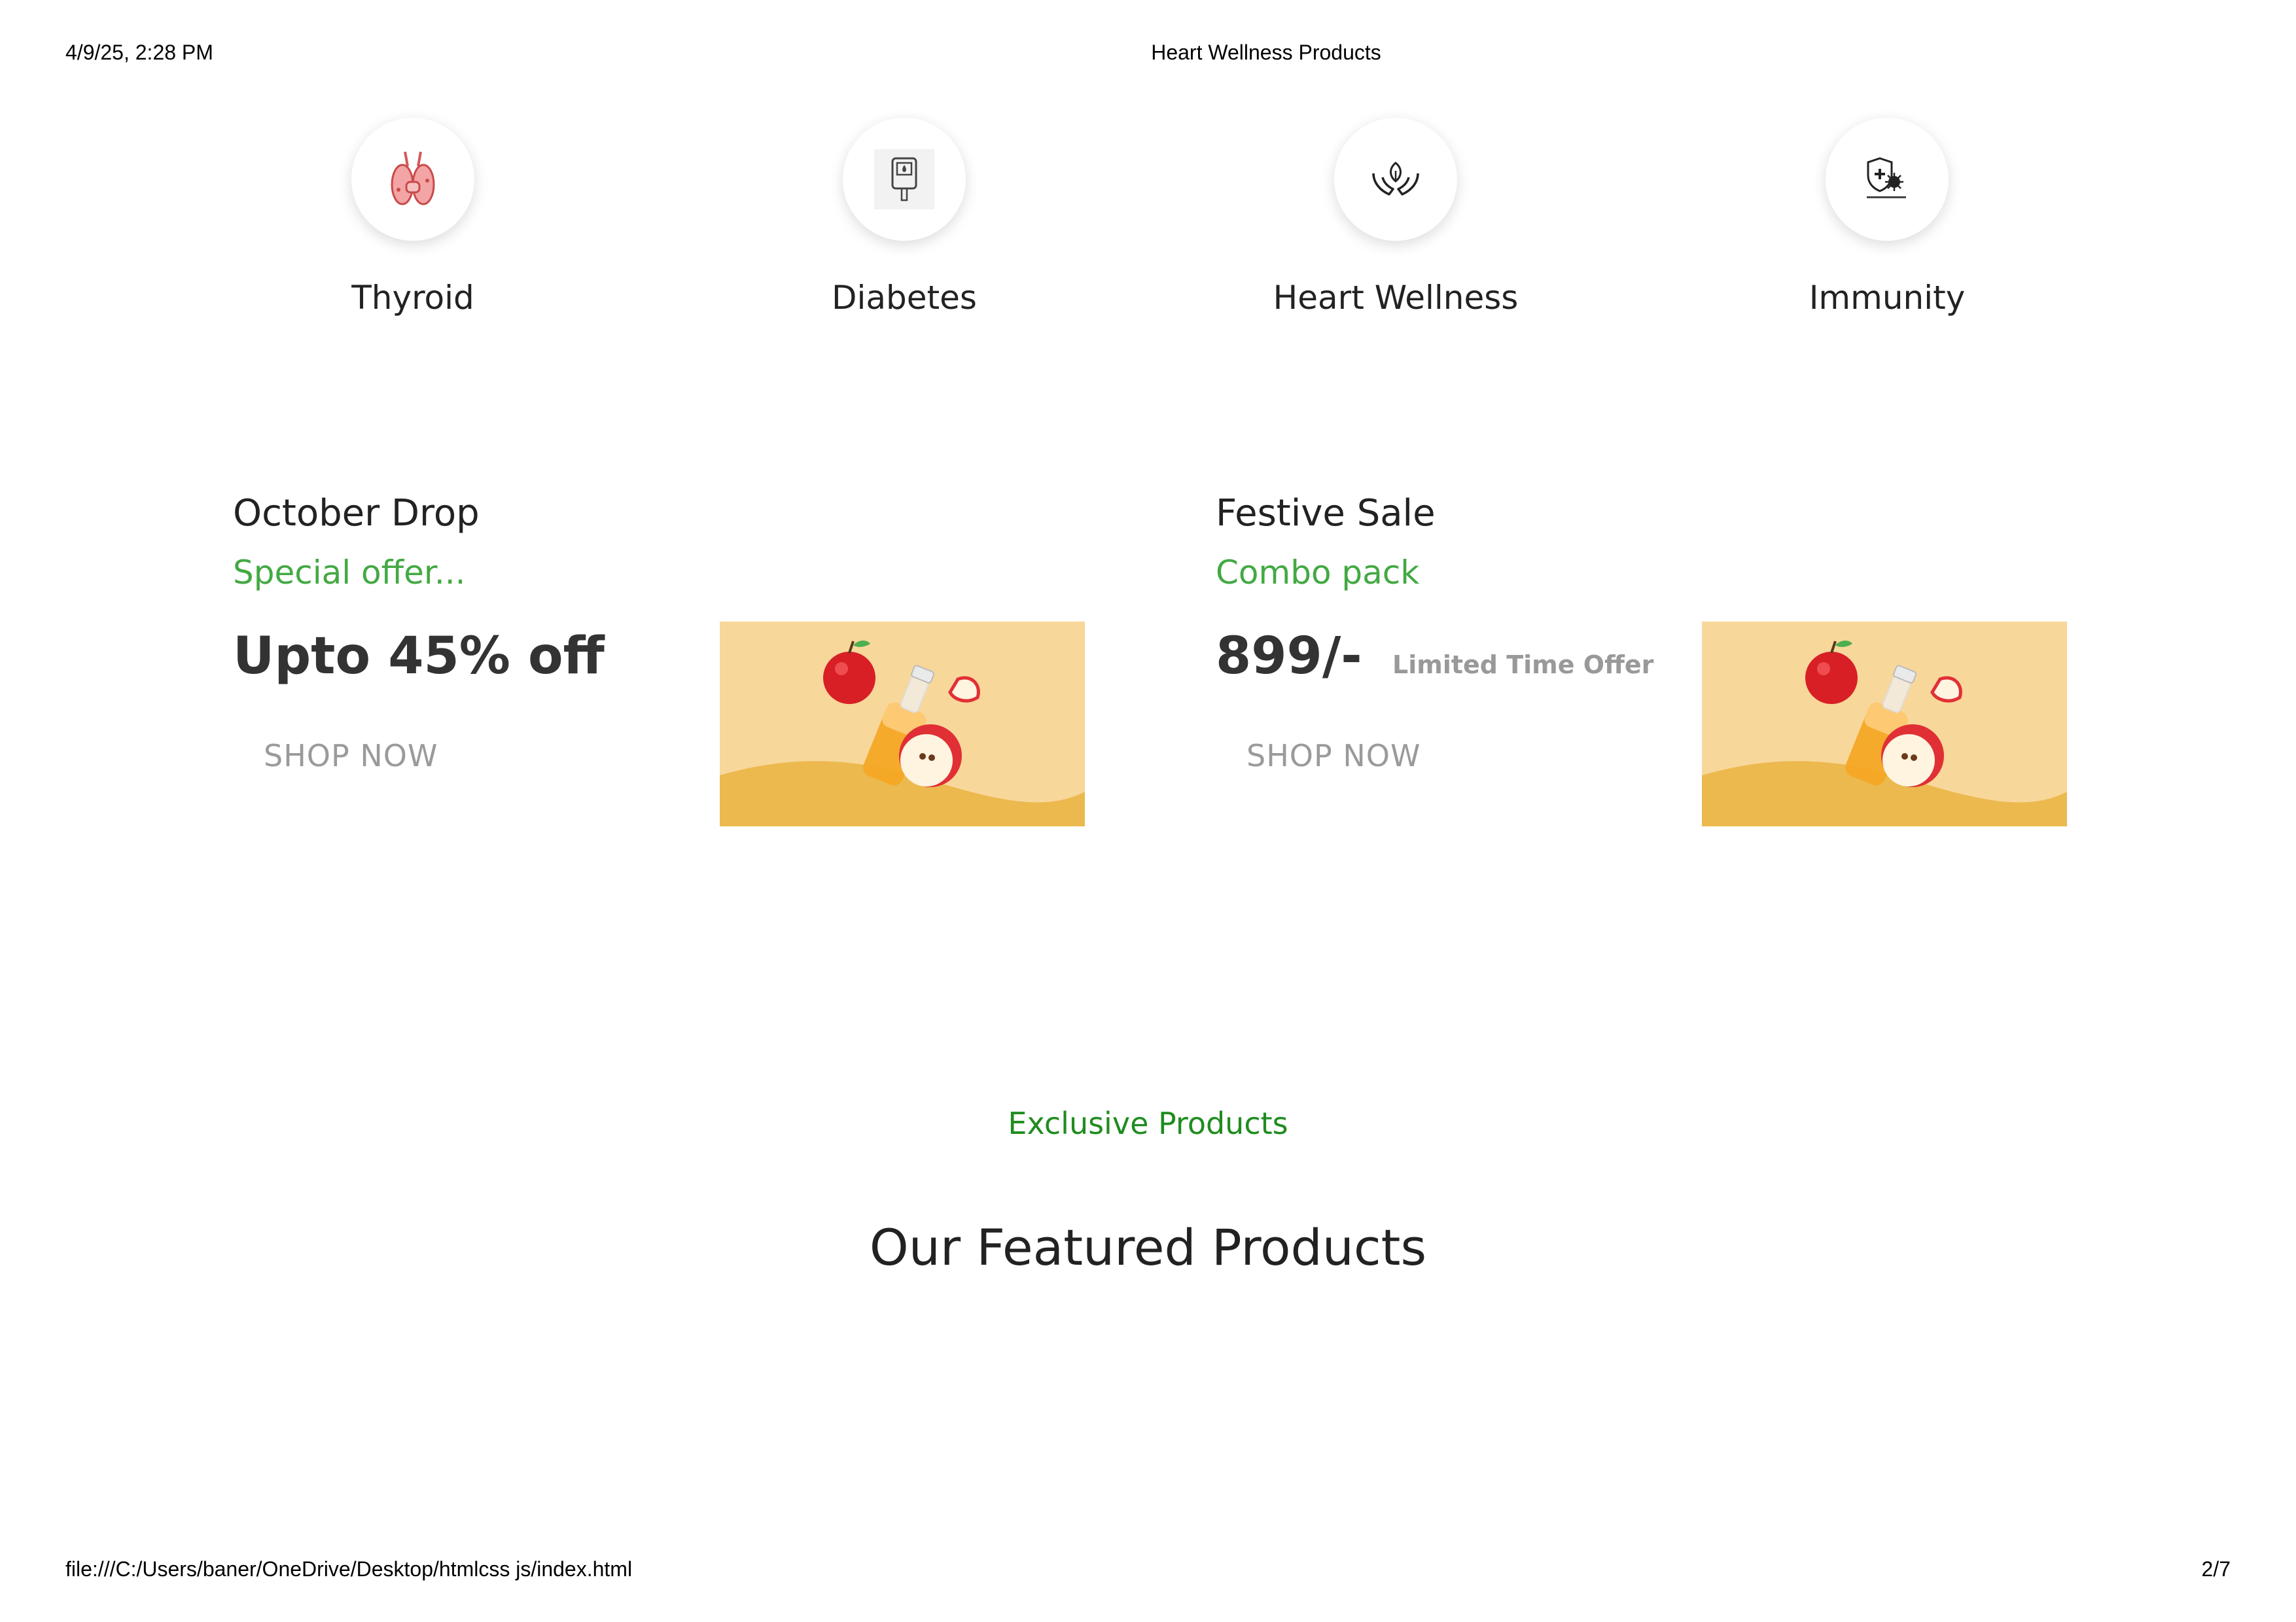 The height and width of the screenshot is (1622, 2296). What do you see at coordinates (1148, 1123) in the screenshot?
I see `section-eyebrow: Exclusive Products` at bounding box center [1148, 1123].